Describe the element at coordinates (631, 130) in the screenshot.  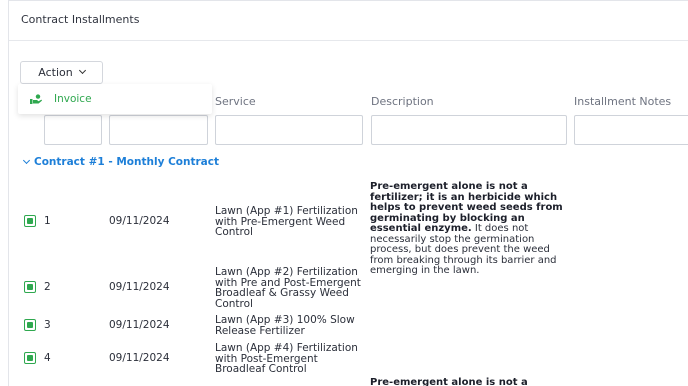
I see `filter-installment-notes-input` at that location.